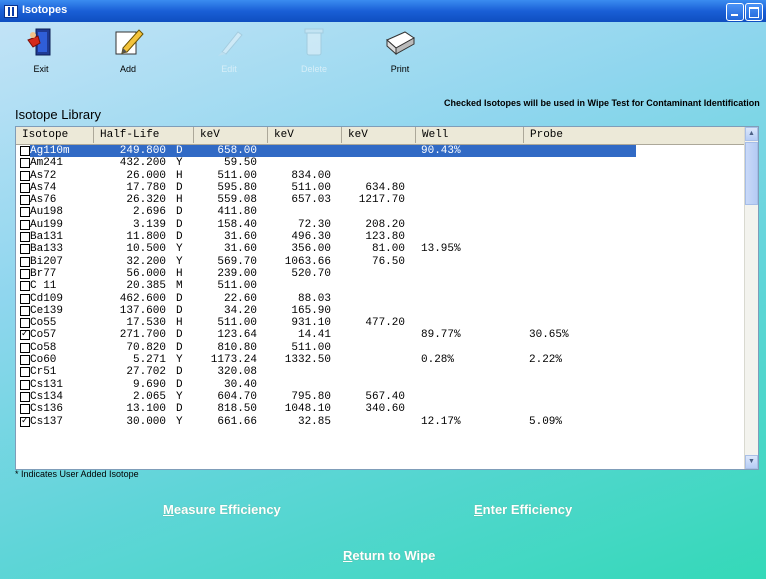 The height and width of the screenshot is (579, 766). What do you see at coordinates (144, 135) in the screenshot?
I see `col-half-life: Half-Life` at bounding box center [144, 135].